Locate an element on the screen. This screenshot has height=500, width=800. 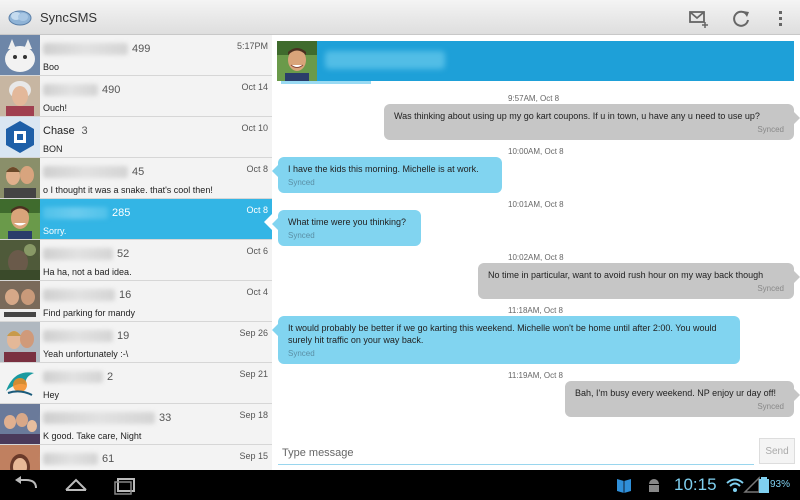
message-snippet: K good. Take care, Night is located at coordinates (92, 436).